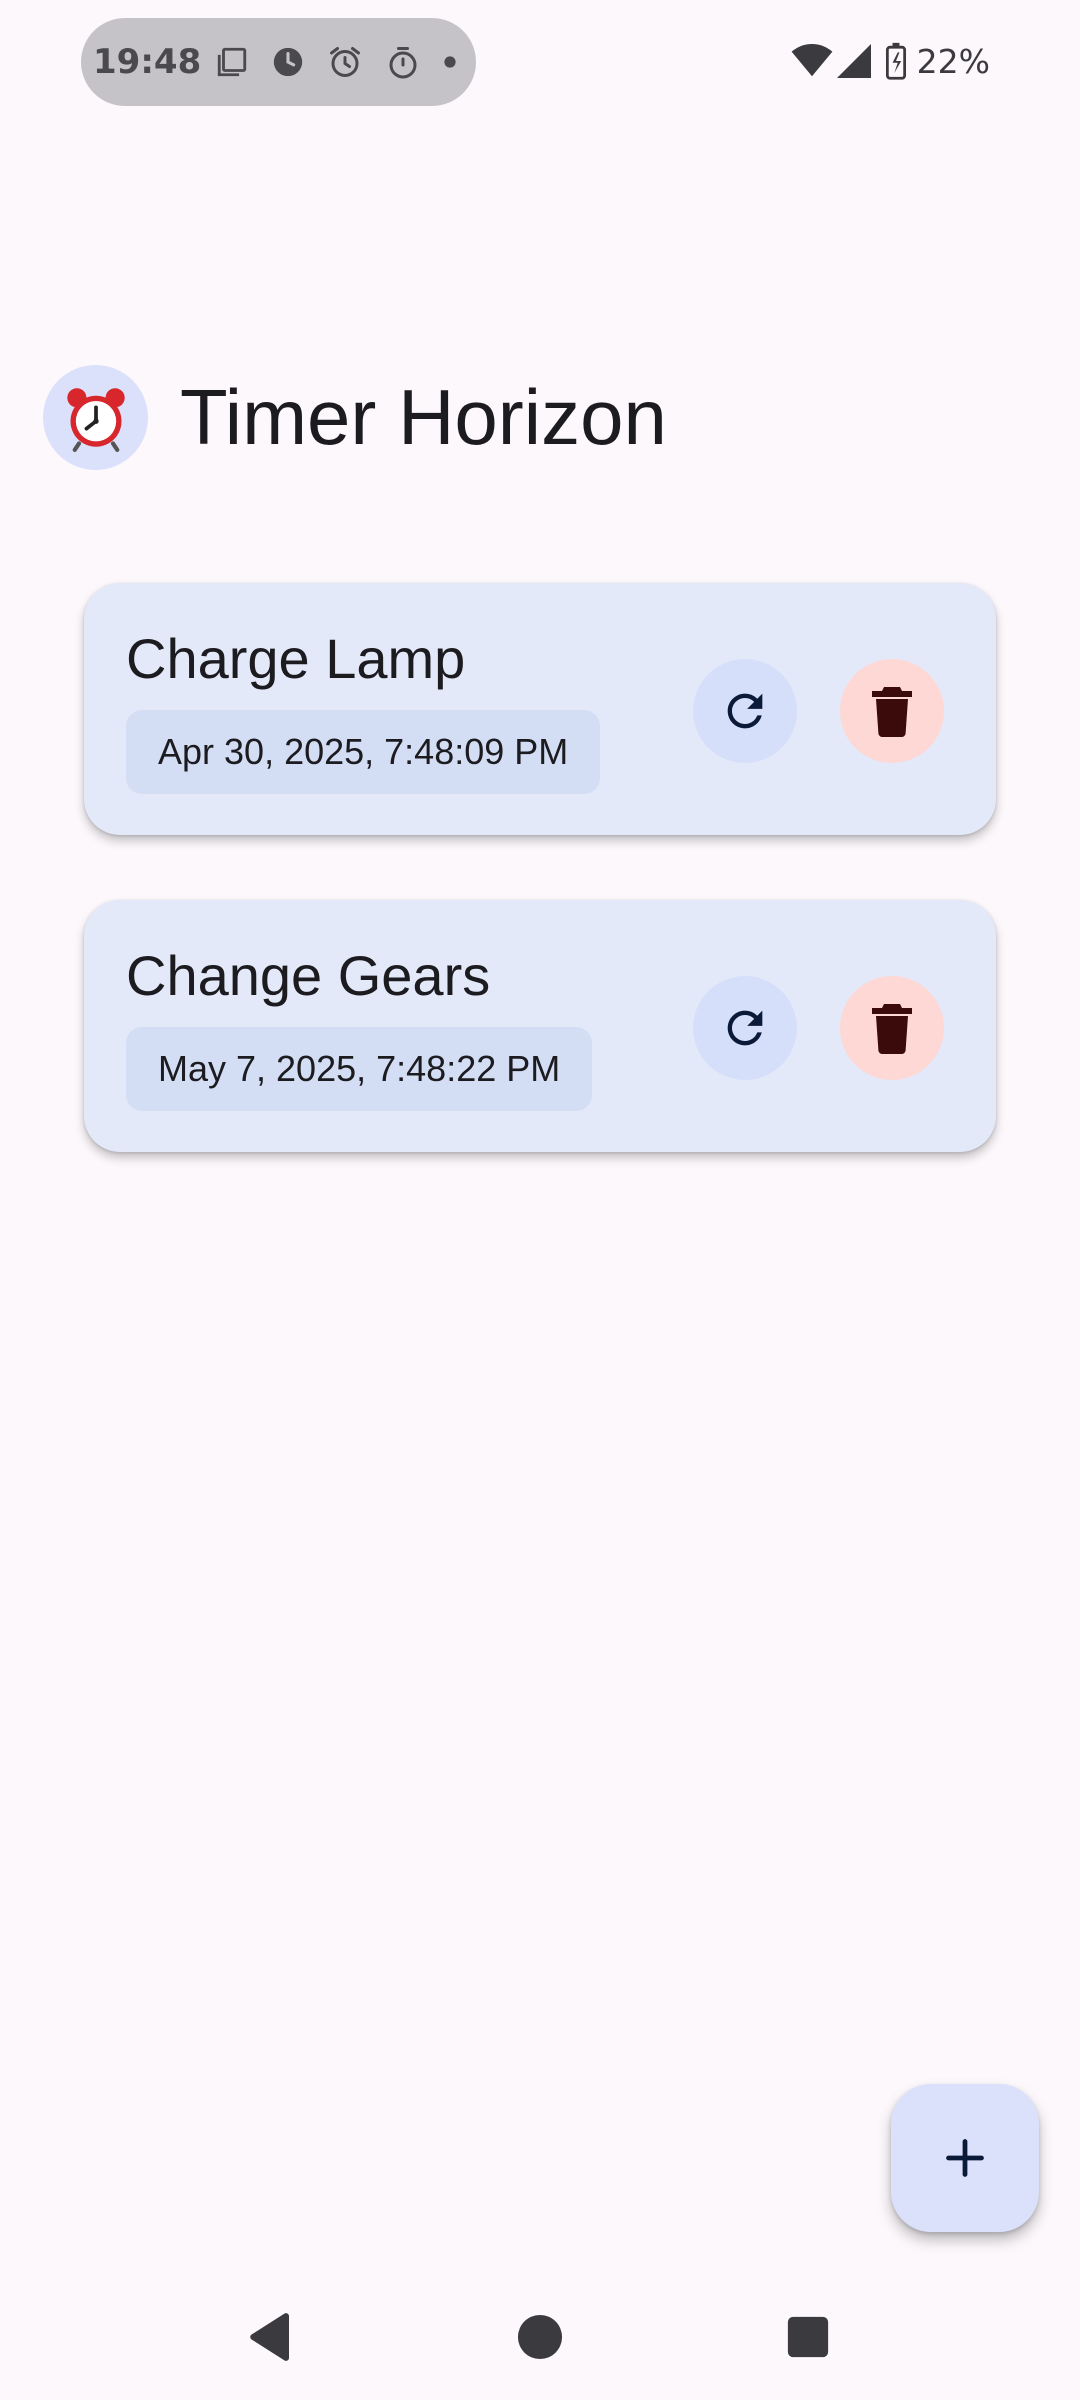 The image size is (1080, 2400). What do you see at coordinates (423, 417) in the screenshot?
I see `page-title: Timer Horizon` at bounding box center [423, 417].